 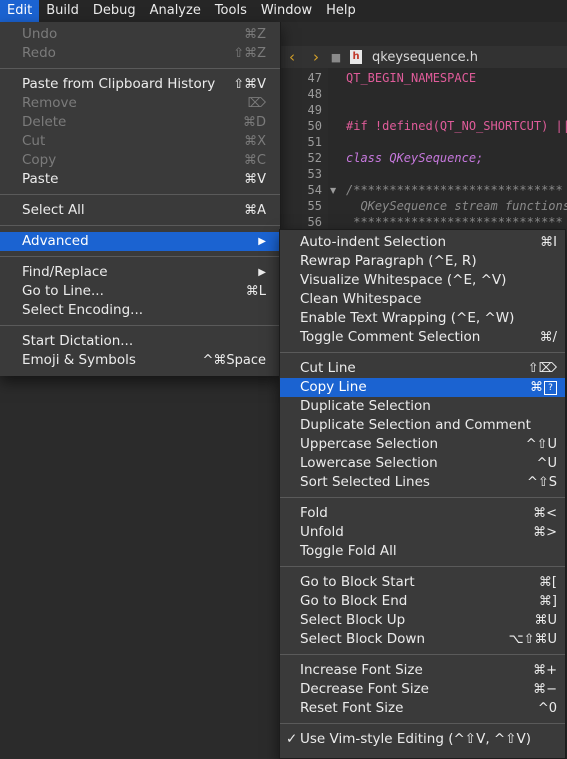 I want to click on menu-item-label: Find/Replace, so click(x=65, y=272).